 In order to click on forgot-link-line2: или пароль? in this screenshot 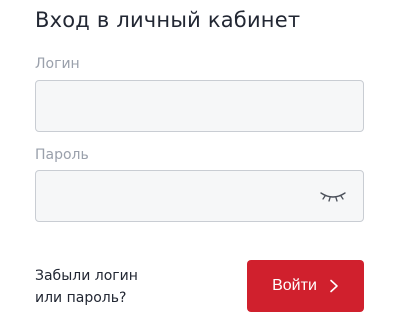, I will do `click(81, 298)`.